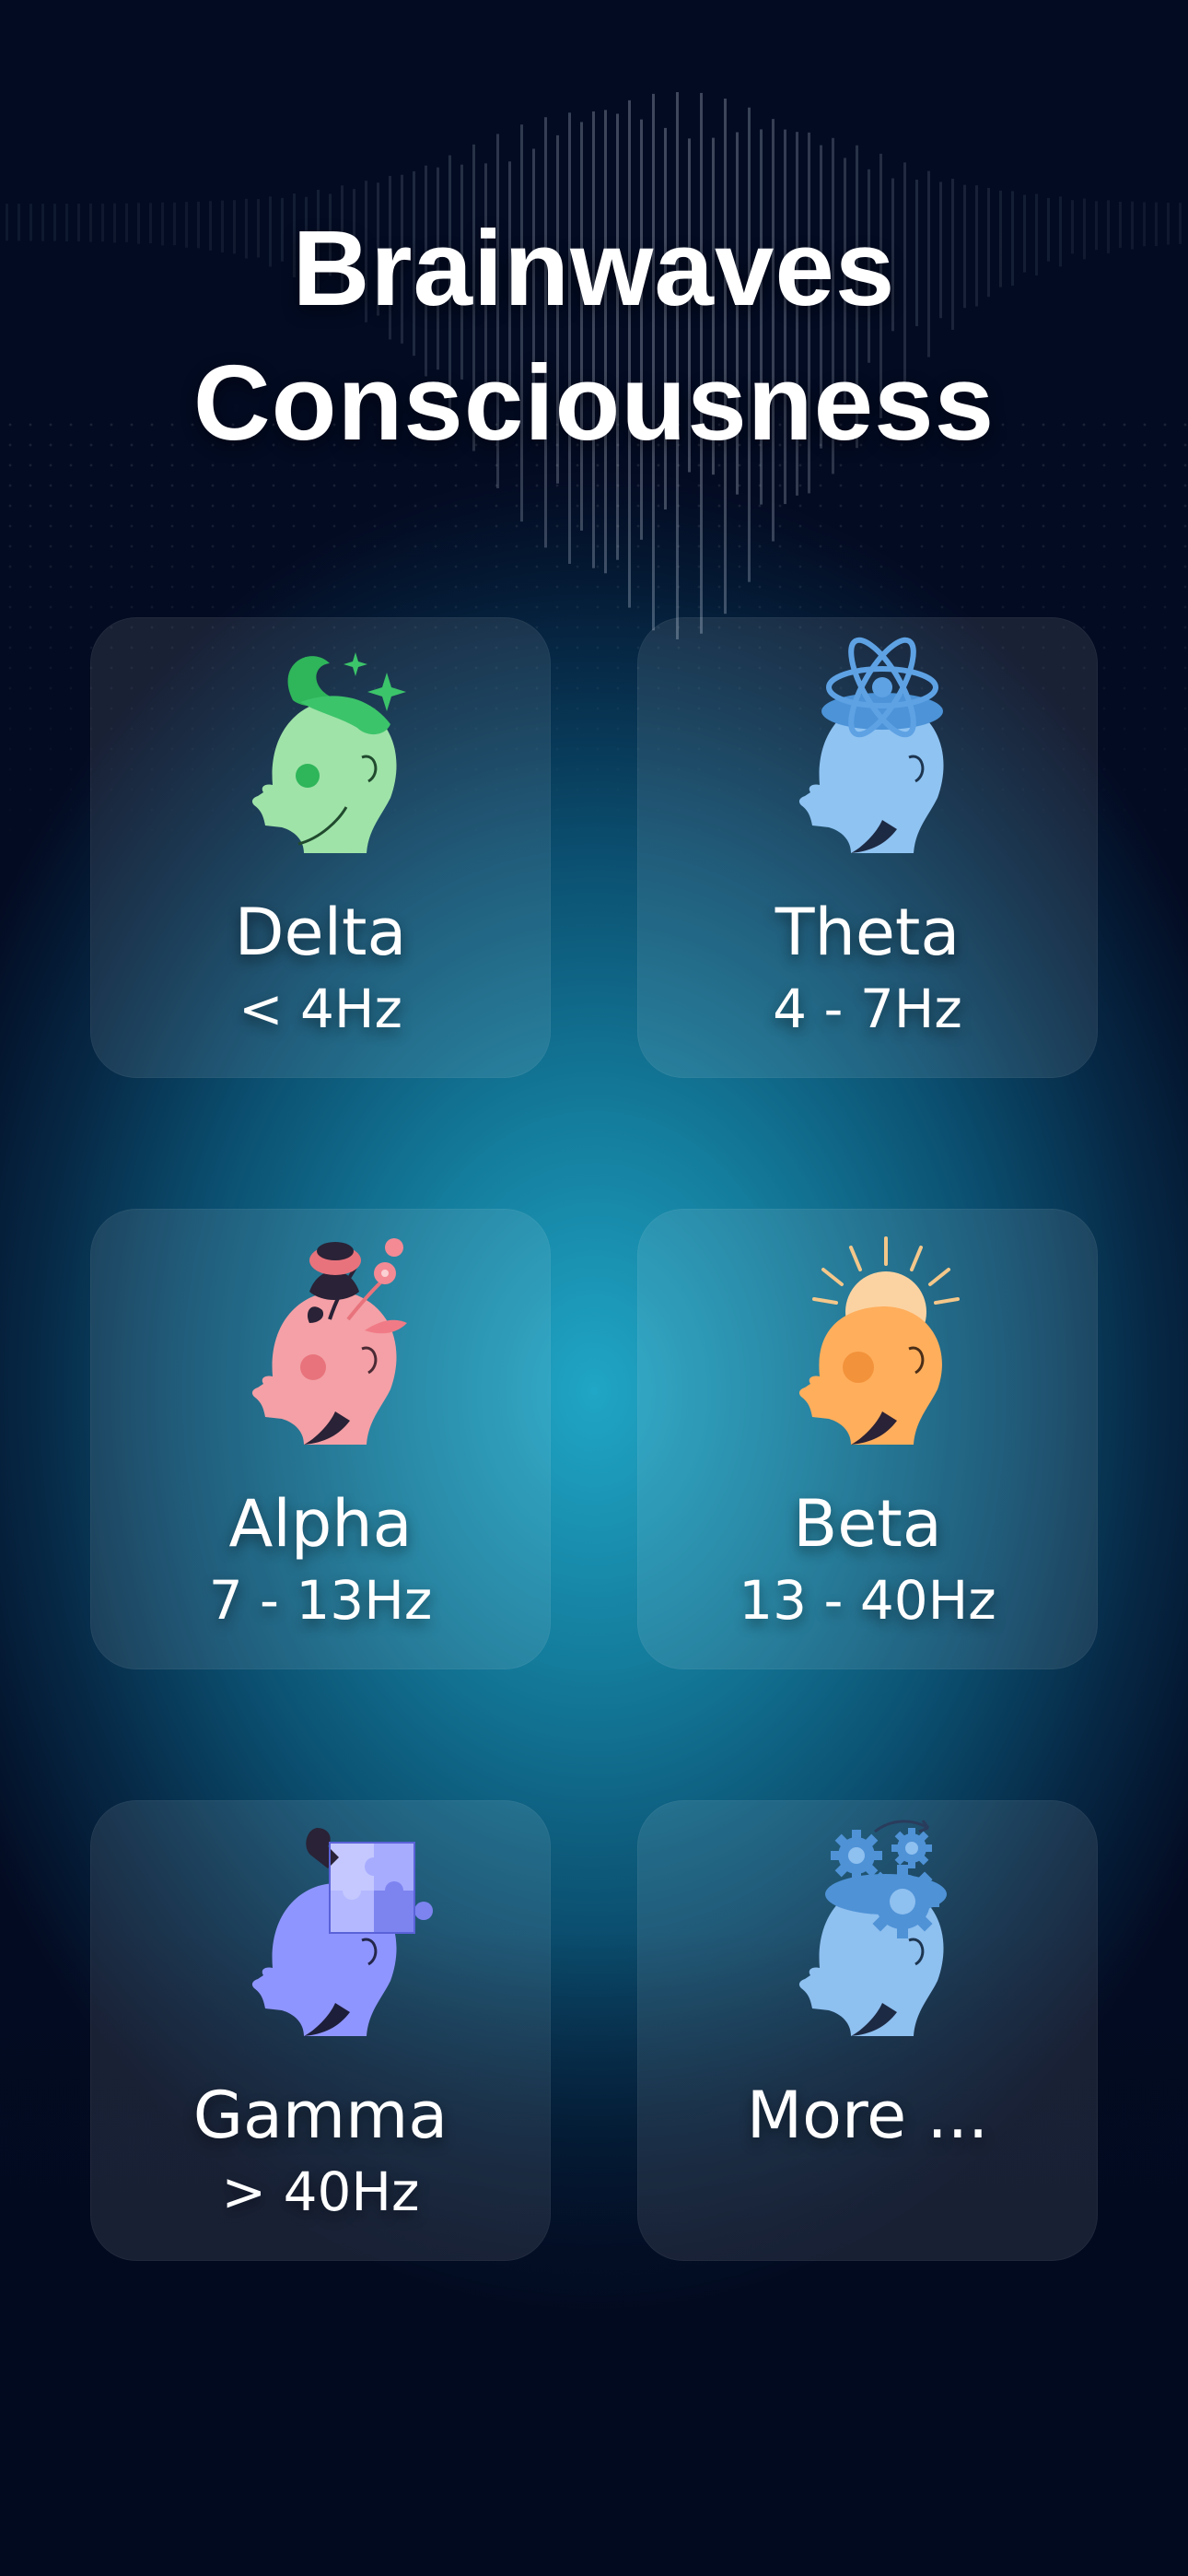 The height and width of the screenshot is (2576, 1188). I want to click on card-alpha: Alpha 7 - 13Hz, so click(320, 1439).